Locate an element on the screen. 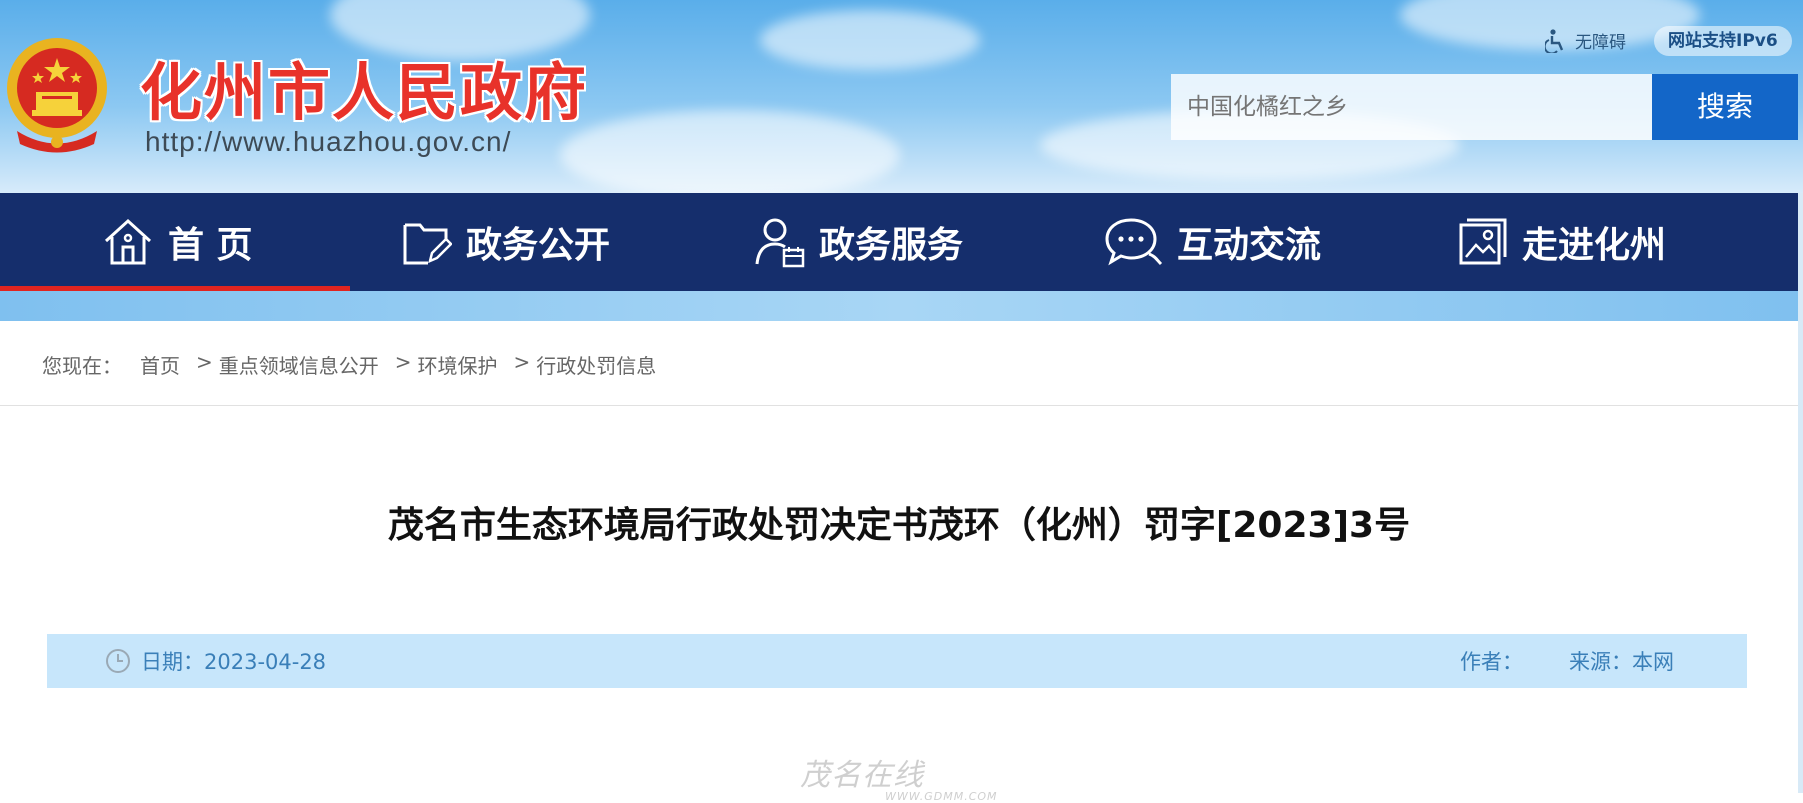 The width and height of the screenshot is (1803, 803). nav-item-gov-affairs: 政务公开 is located at coordinates (506, 242).